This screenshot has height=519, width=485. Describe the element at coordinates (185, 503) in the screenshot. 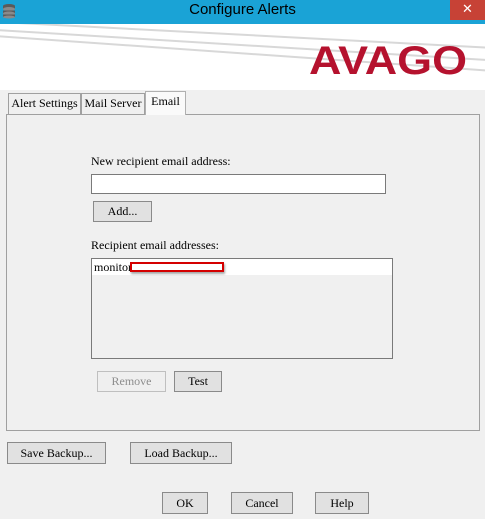

I see `ok-button: OK` at that location.